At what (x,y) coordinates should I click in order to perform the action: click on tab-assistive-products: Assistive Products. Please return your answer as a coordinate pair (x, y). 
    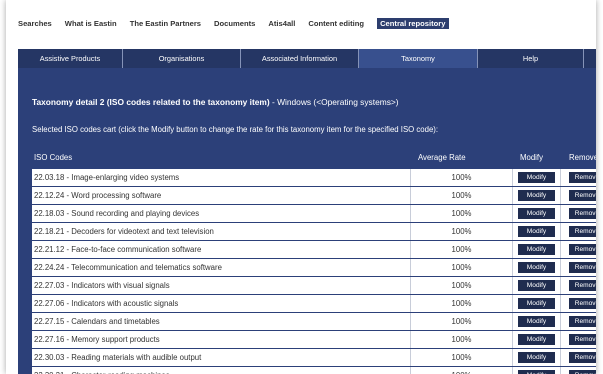
    Looking at the image, I should click on (70, 58).